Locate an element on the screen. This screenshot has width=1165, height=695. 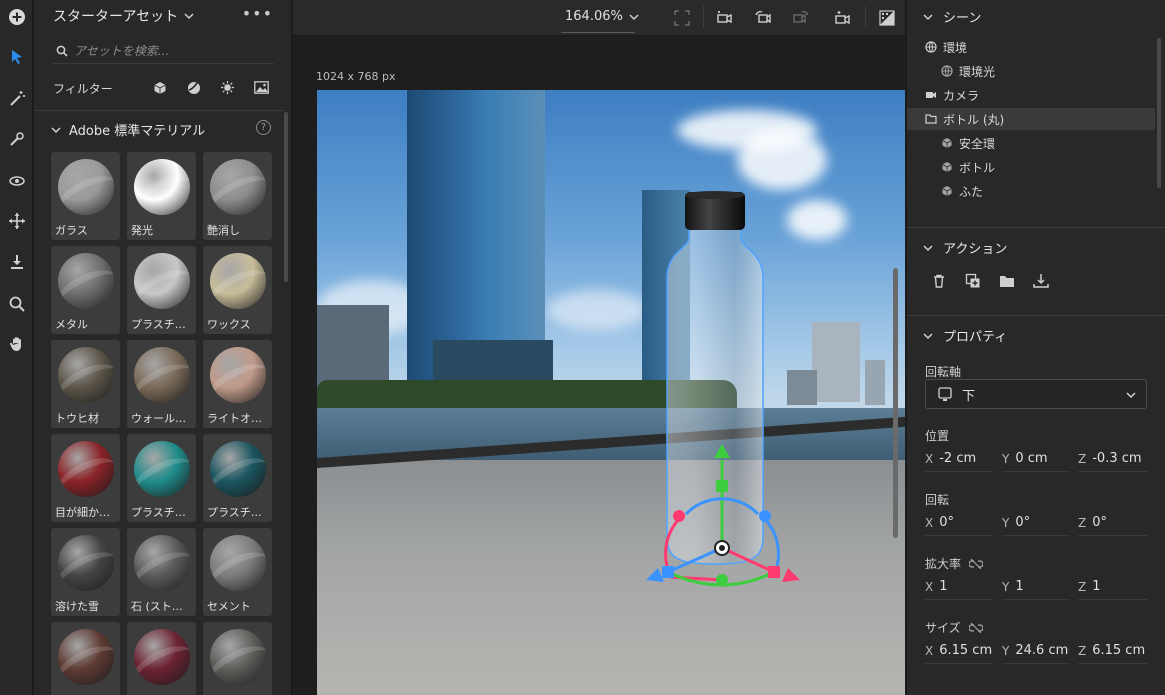
filter-label: フィルター is located at coordinates (83, 88).